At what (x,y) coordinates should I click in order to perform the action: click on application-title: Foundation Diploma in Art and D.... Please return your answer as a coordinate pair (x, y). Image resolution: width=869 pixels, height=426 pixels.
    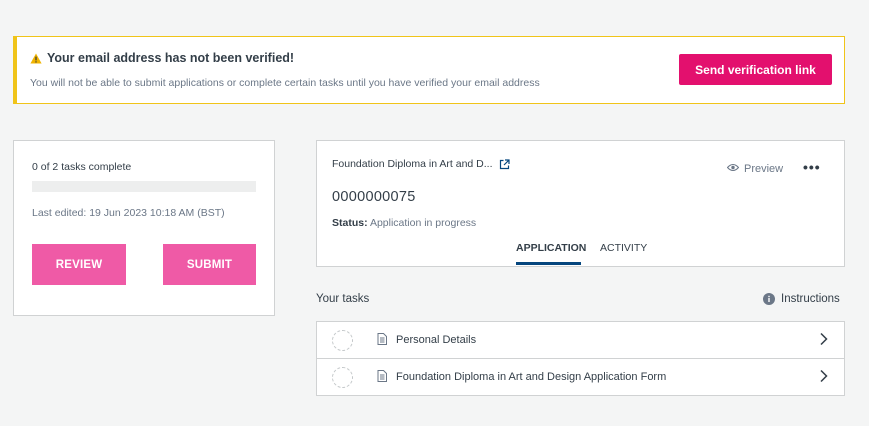
    Looking at the image, I should click on (412, 164).